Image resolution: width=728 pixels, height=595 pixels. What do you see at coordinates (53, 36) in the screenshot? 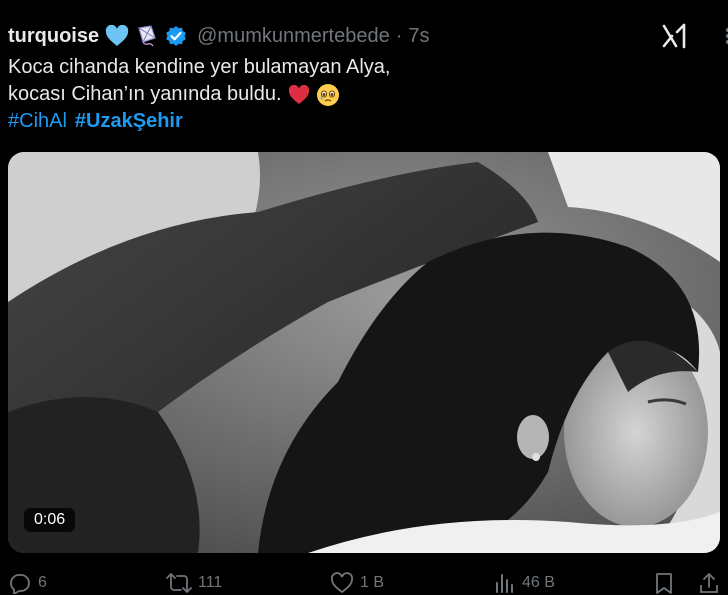
I see `display-name: turquoise` at bounding box center [53, 36].